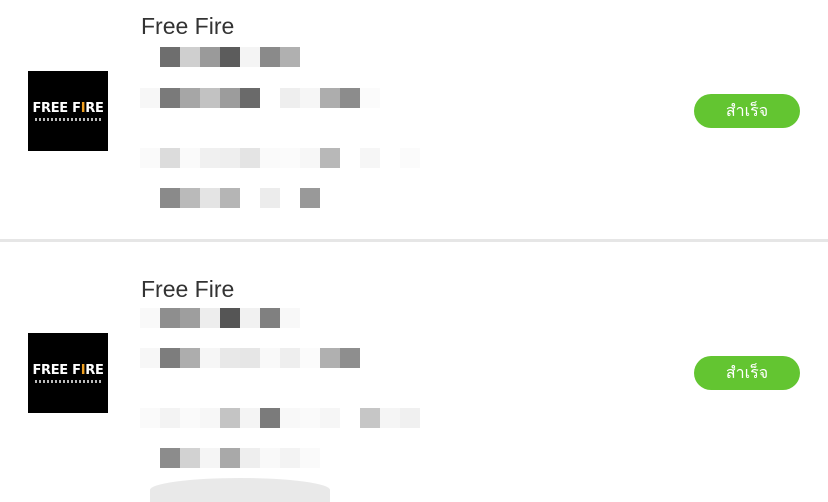 This screenshot has width=828, height=502. What do you see at coordinates (240, 490) in the screenshot?
I see `decorative-shape` at bounding box center [240, 490].